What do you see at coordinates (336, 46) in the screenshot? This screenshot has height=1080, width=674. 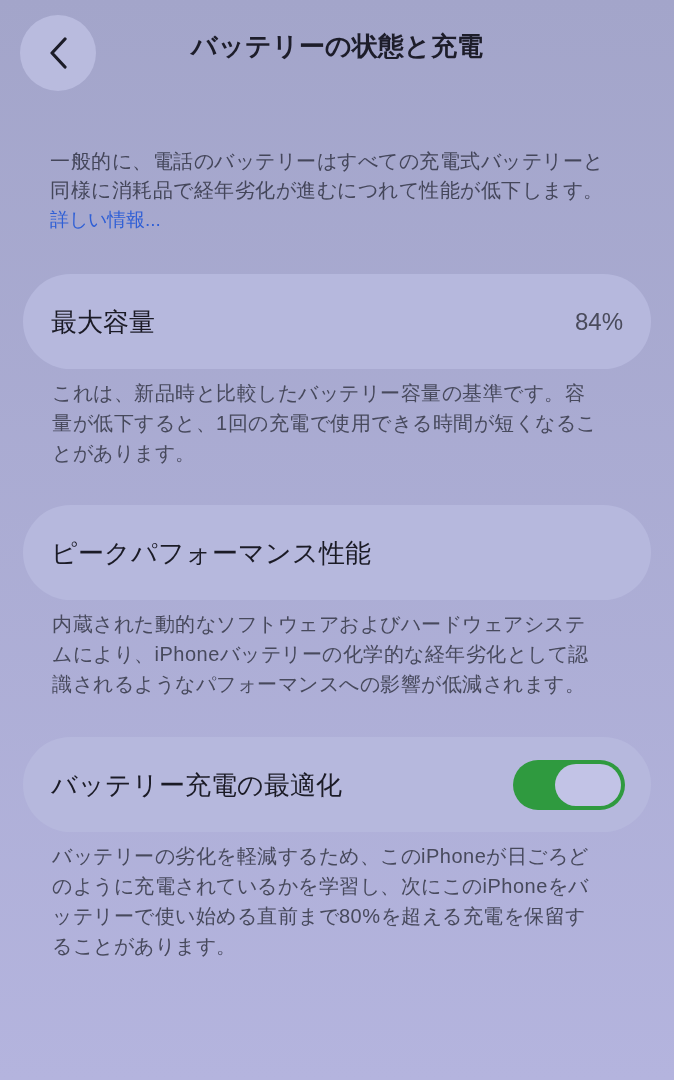 I see `page-title: バッテリーの状態と充電` at bounding box center [336, 46].